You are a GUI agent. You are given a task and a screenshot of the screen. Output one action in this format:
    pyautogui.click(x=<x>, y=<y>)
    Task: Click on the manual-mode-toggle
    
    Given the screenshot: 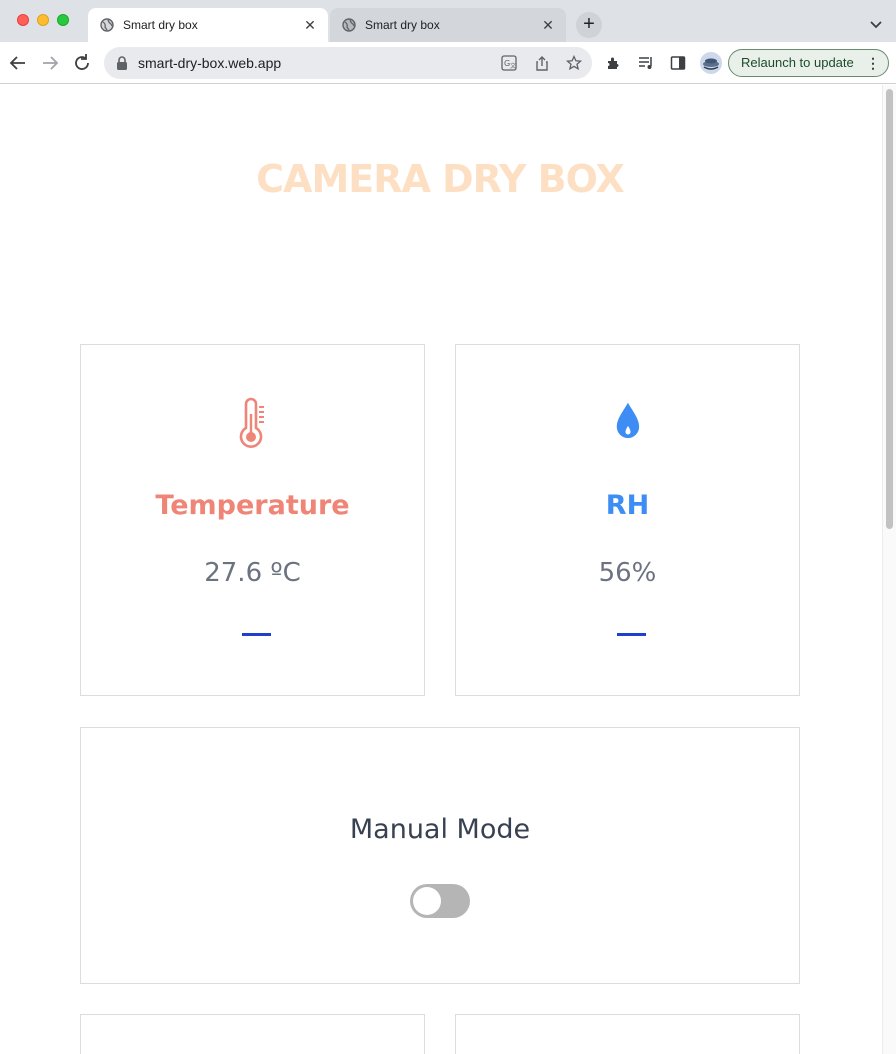 What is the action you would take?
    pyautogui.click(x=440, y=901)
    